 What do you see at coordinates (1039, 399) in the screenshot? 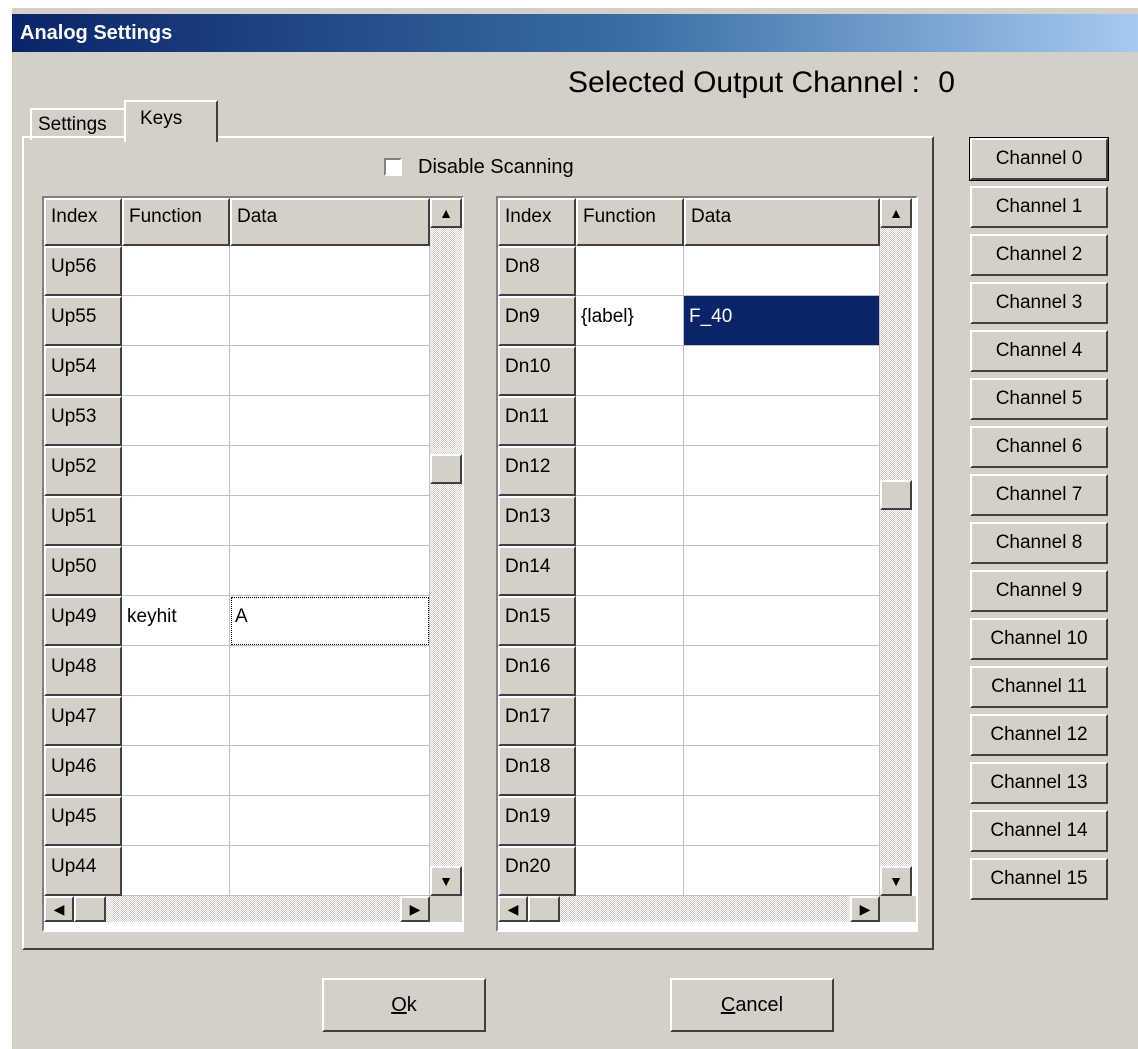
I see `channel-5-button: Channel 5` at bounding box center [1039, 399].